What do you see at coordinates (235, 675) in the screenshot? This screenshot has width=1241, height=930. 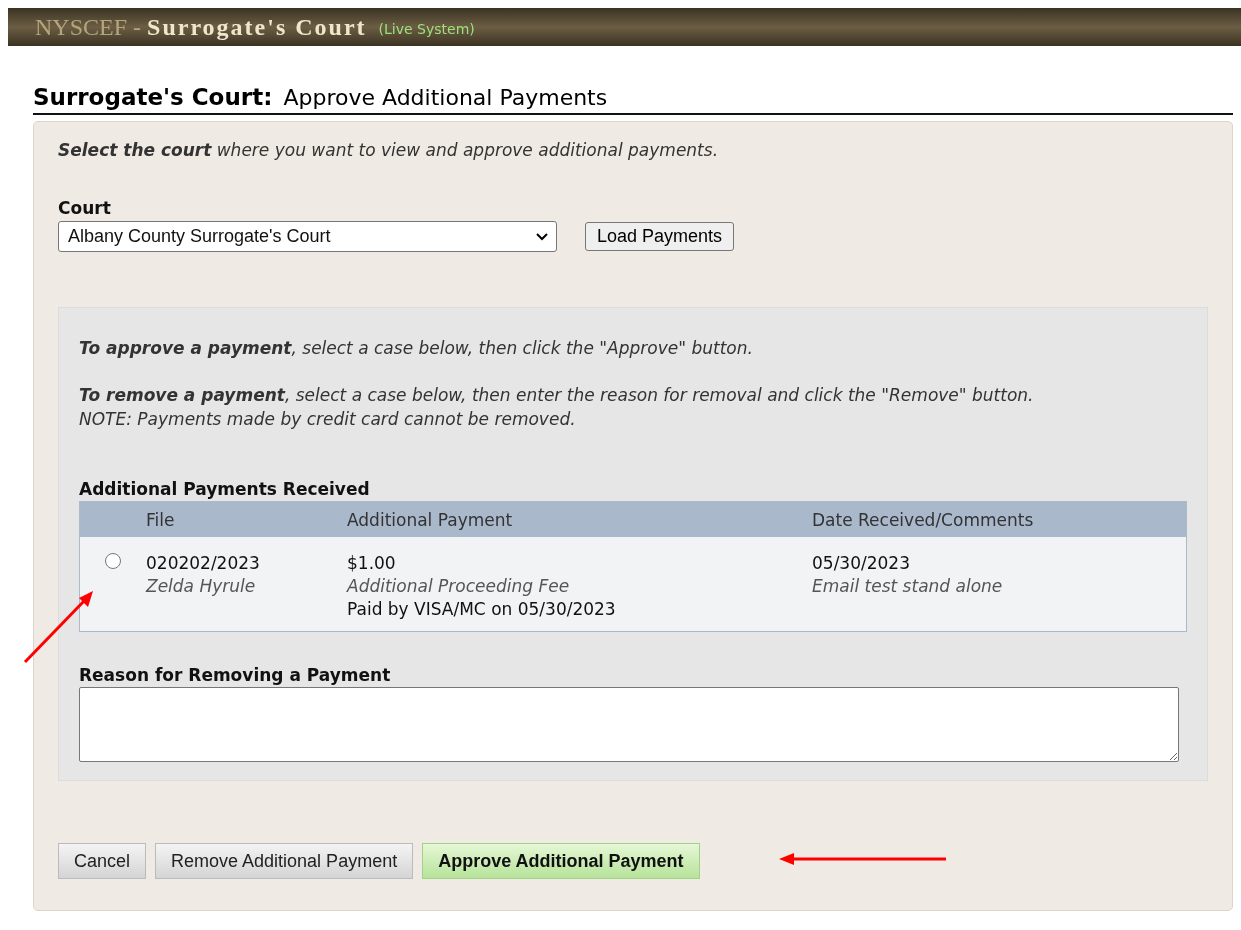 I see `reason-label: Reason for Removing a Payment` at bounding box center [235, 675].